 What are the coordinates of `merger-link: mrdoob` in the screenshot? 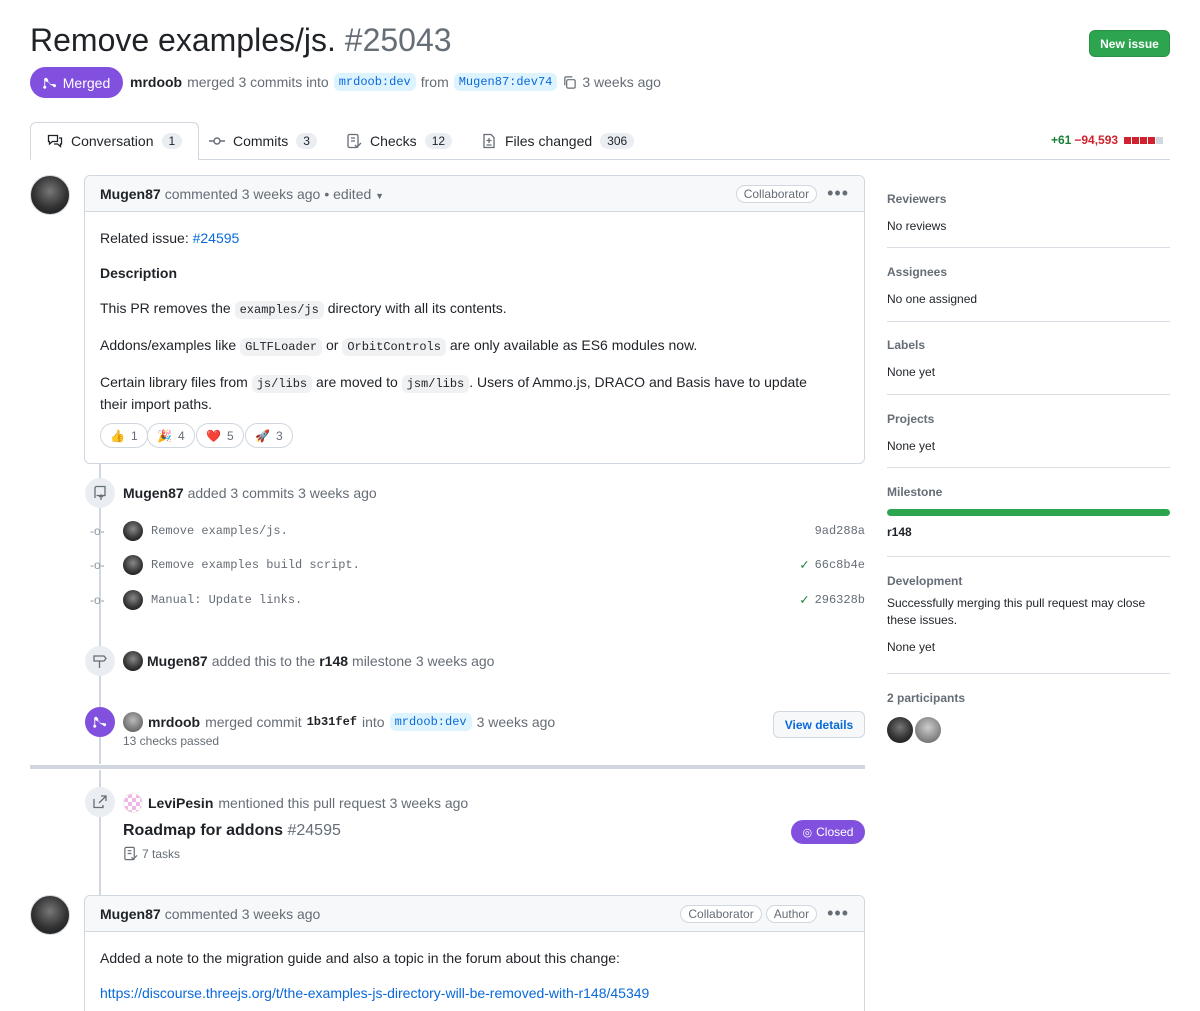 It's located at (156, 82).